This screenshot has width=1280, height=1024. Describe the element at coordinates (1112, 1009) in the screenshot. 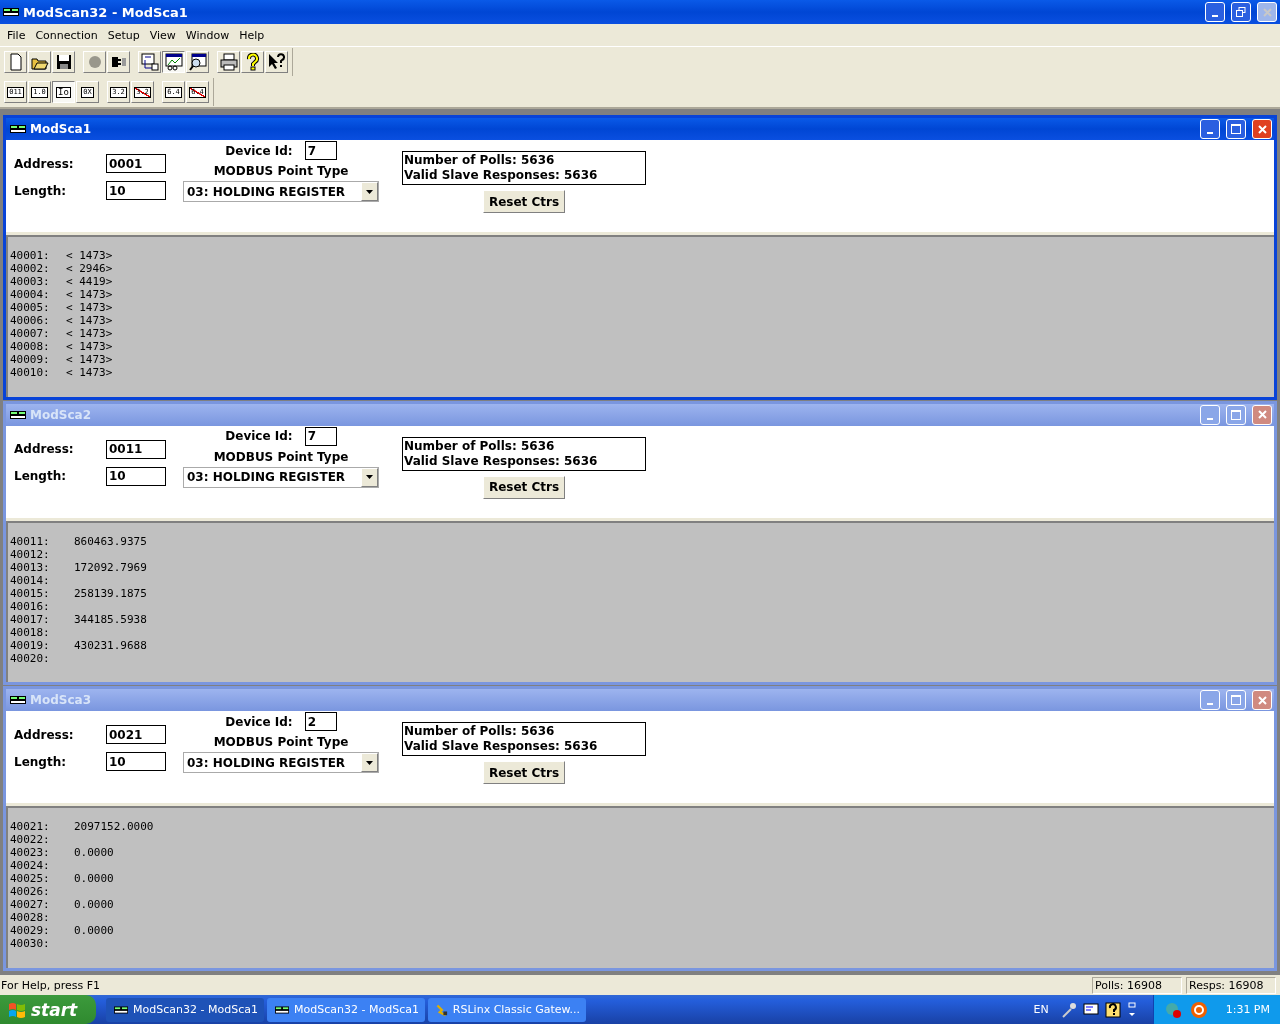

I see `help-icon` at that location.